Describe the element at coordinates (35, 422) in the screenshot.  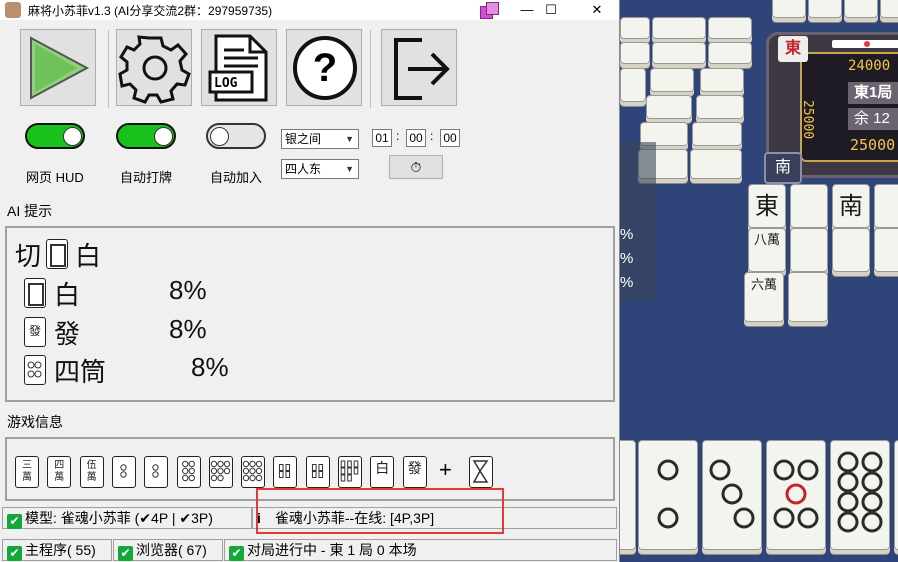
I see `game-info-header: 游戏信息` at that location.